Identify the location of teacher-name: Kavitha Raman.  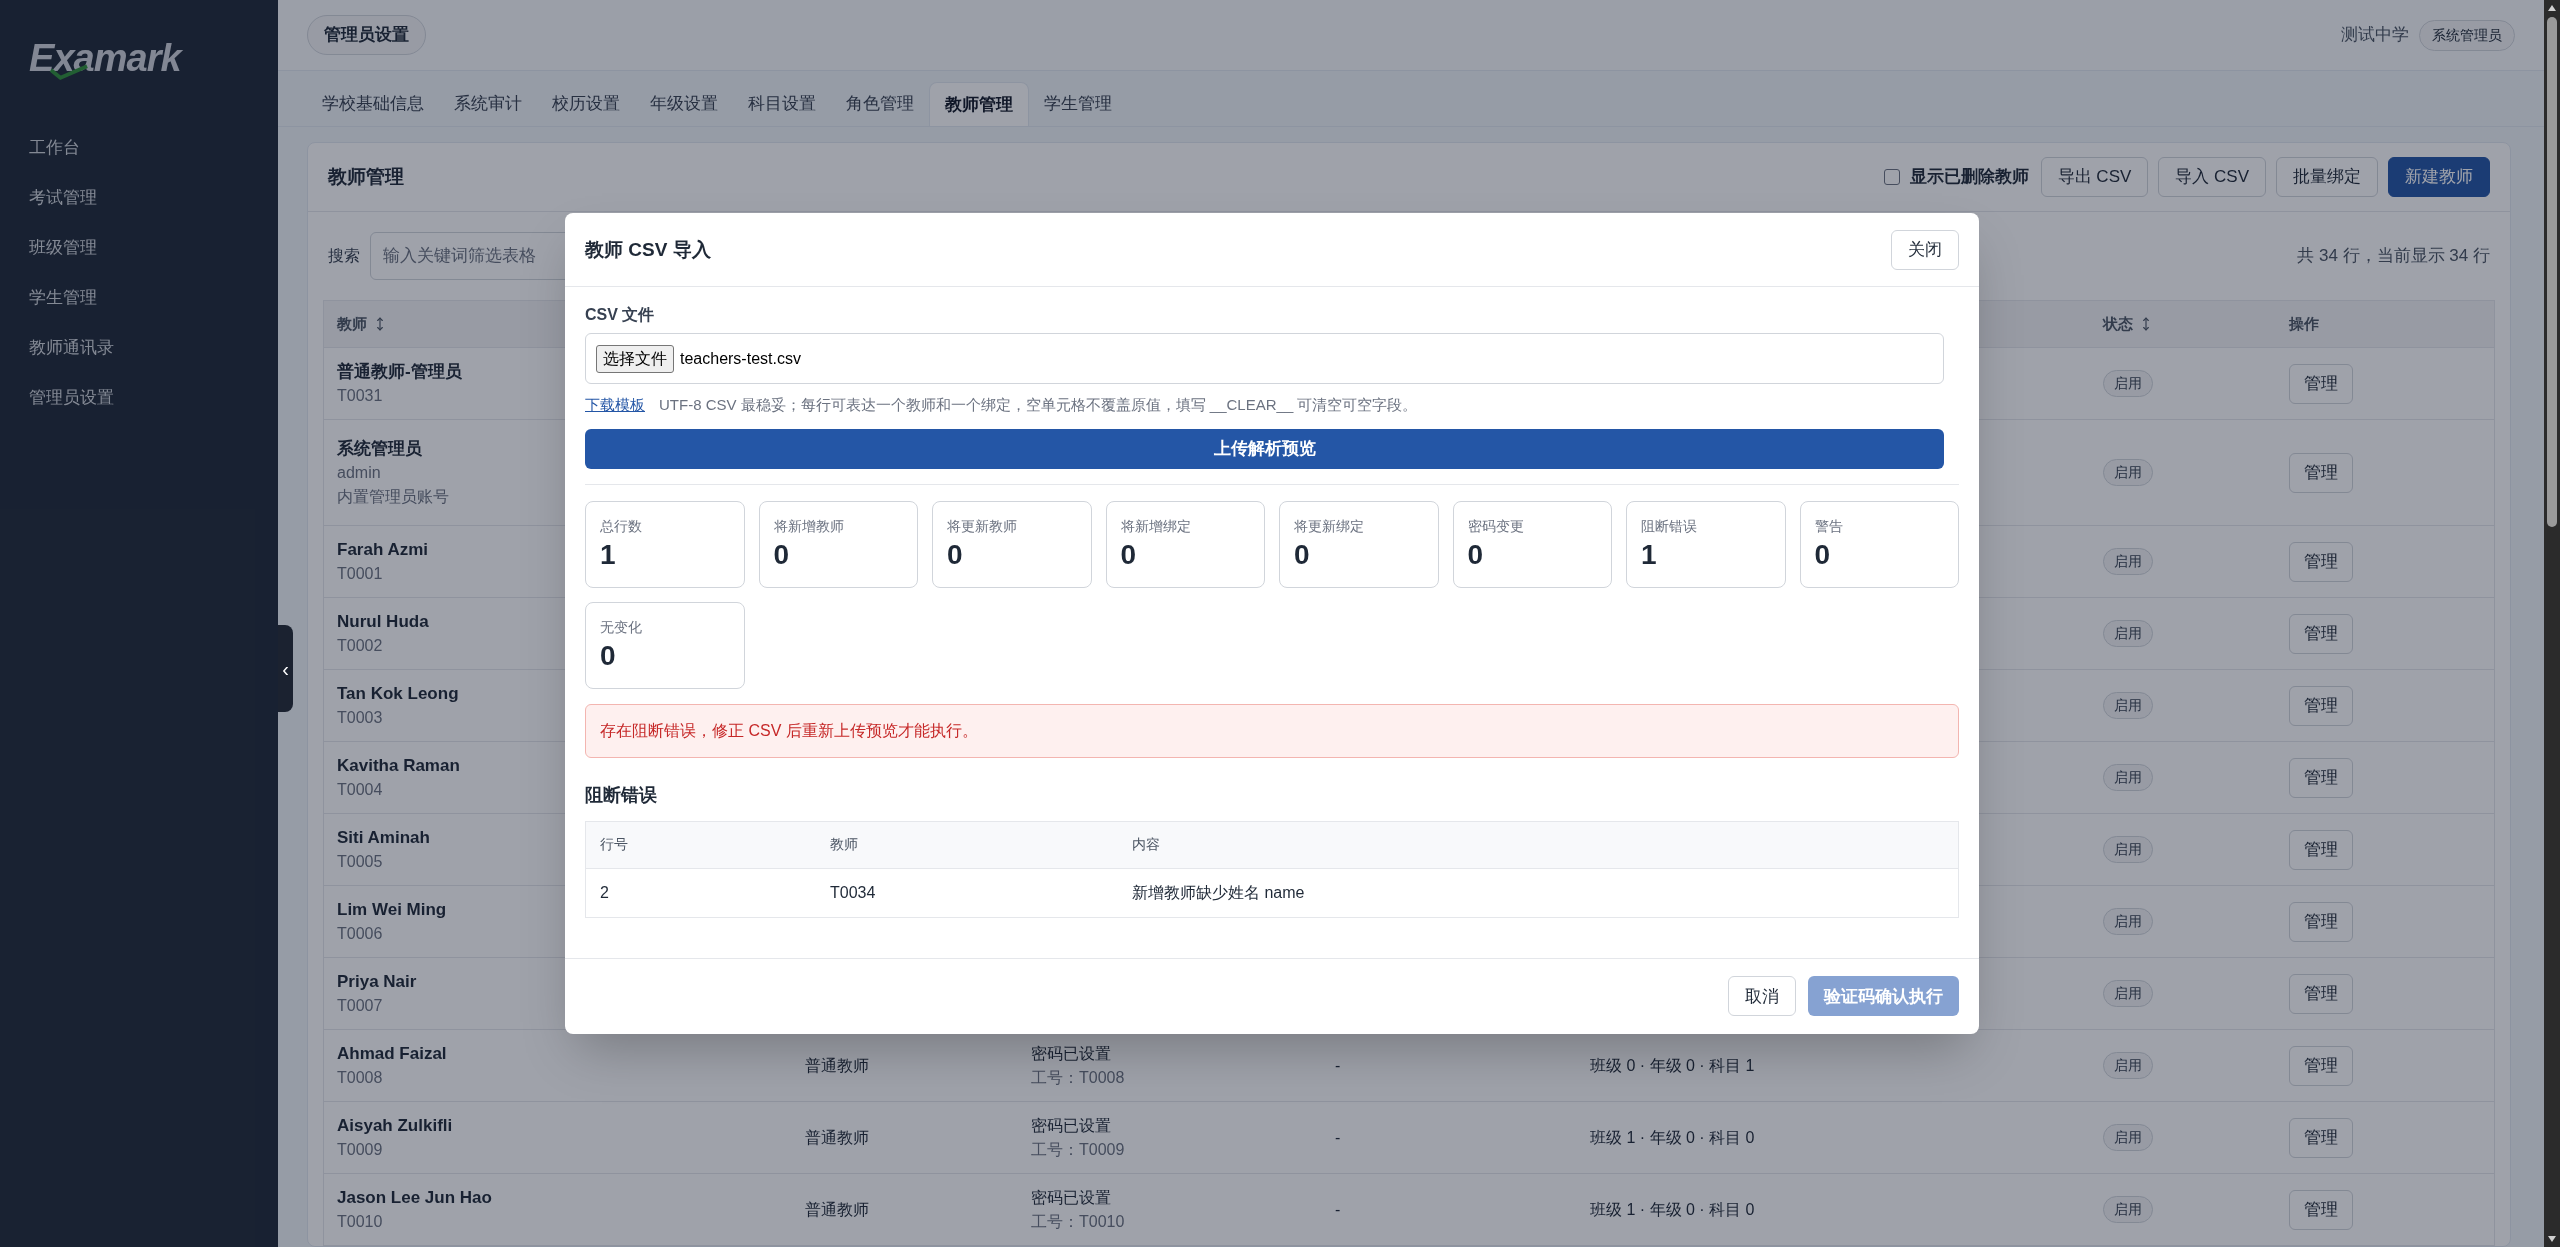
(398, 765).